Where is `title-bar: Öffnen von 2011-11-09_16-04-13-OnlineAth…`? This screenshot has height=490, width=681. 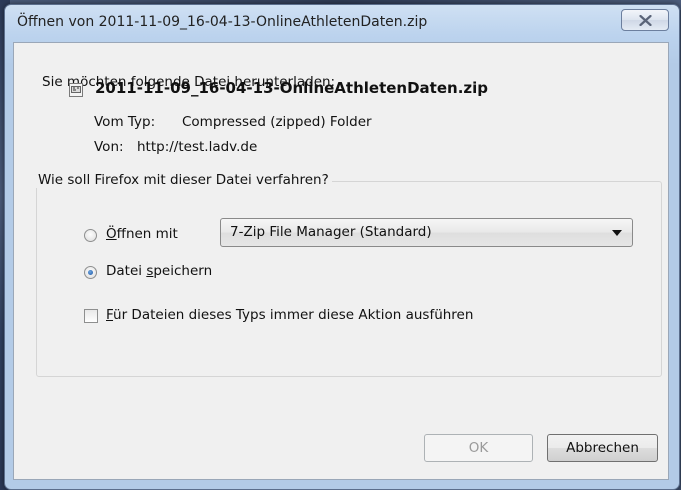 title-bar: Öffnen von 2011-11-09_16-04-13-OnlineAth… is located at coordinates (342, 23).